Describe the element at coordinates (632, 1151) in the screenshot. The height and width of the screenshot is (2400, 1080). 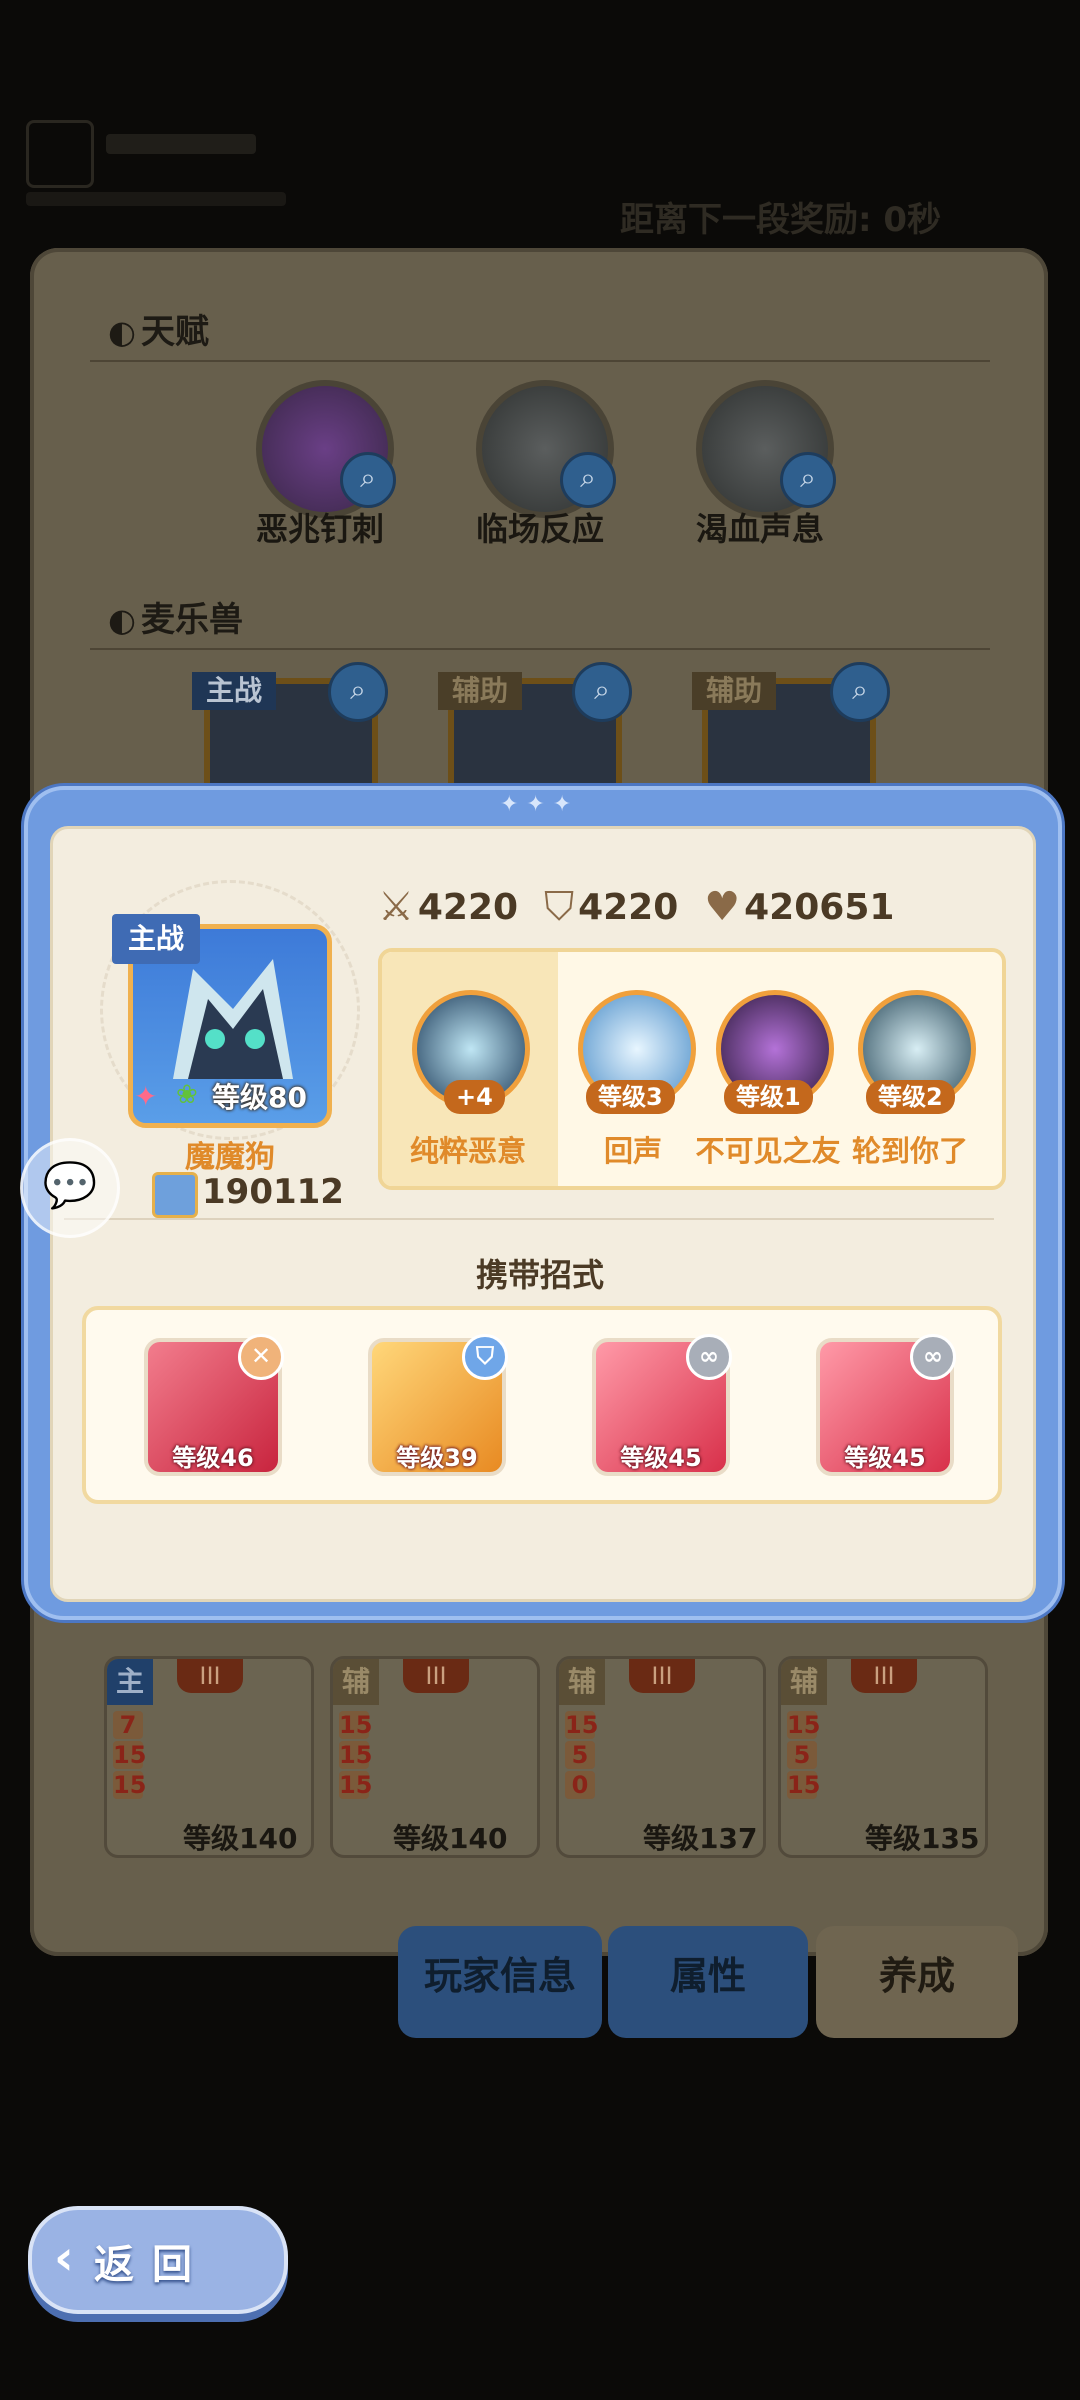
I see `skill-name-2: 回声` at that location.